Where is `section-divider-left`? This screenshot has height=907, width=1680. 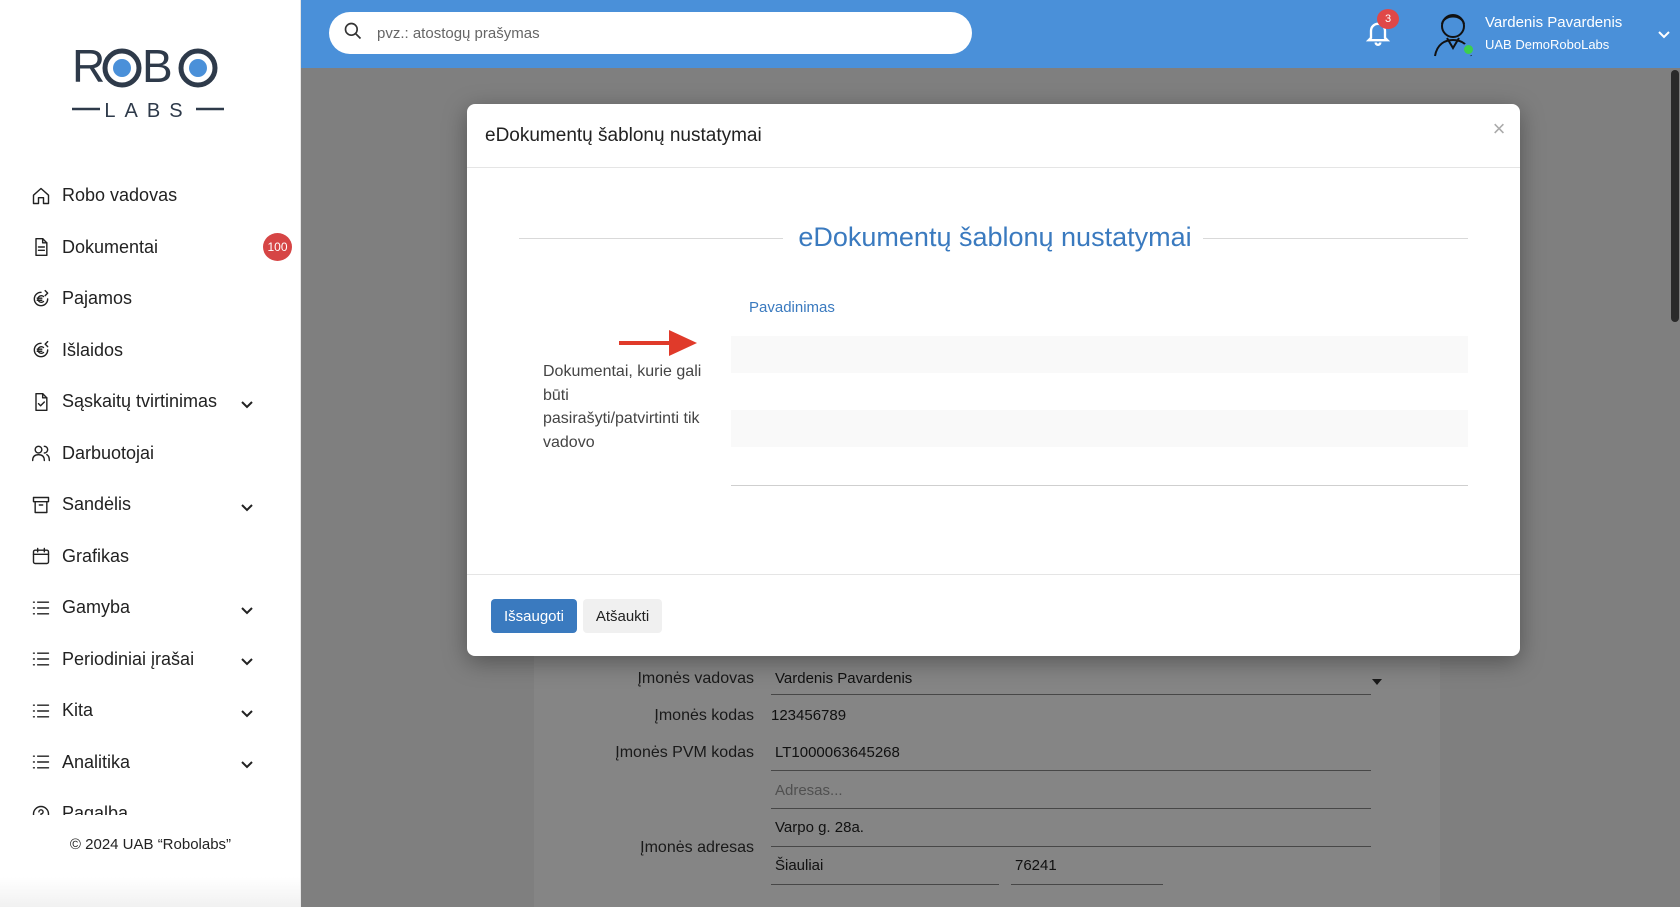
section-divider-left is located at coordinates (651, 238).